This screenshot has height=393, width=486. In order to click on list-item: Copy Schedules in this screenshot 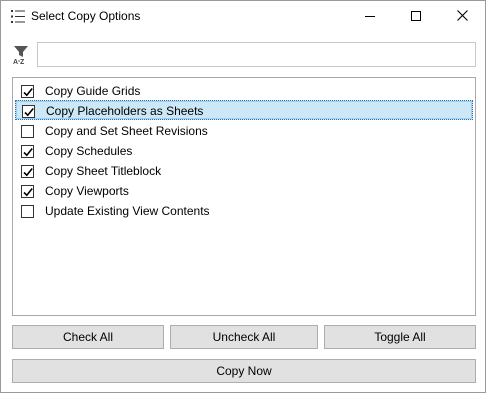, I will do `click(244, 151)`.